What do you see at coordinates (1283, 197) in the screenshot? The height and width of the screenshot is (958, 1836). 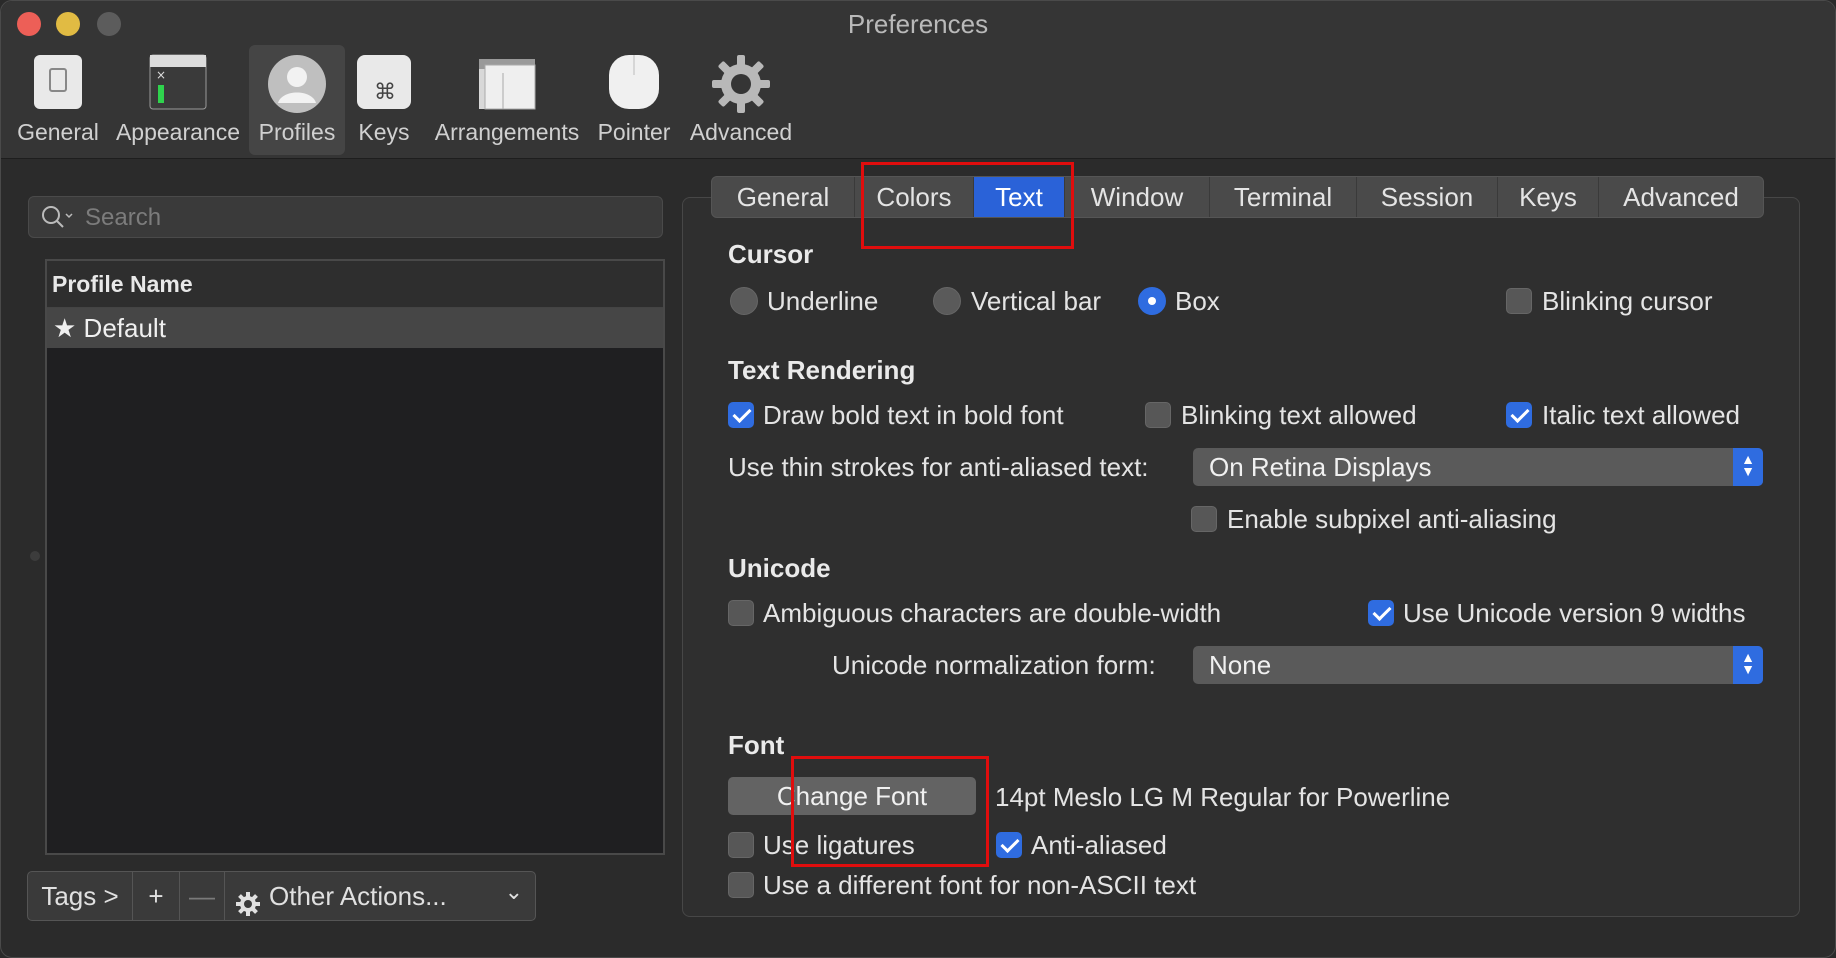 I see `tab-terminal: Terminal` at bounding box center [1283, 197].